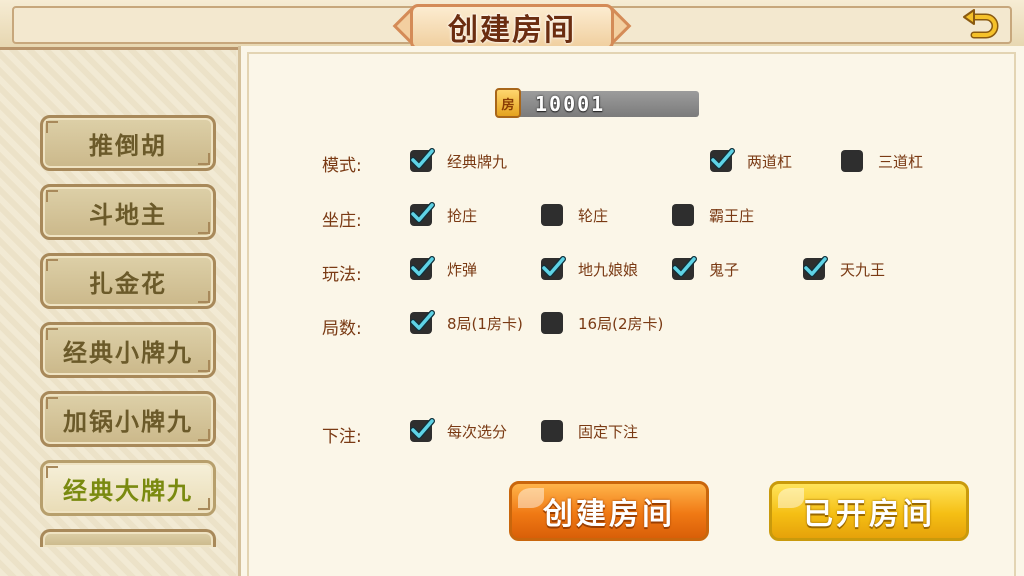 The width and height of the screenshot is (1024, 576). I want to click on sidebar-item-classic-big-paijiu: 经典大牌九, so click(128, 488).